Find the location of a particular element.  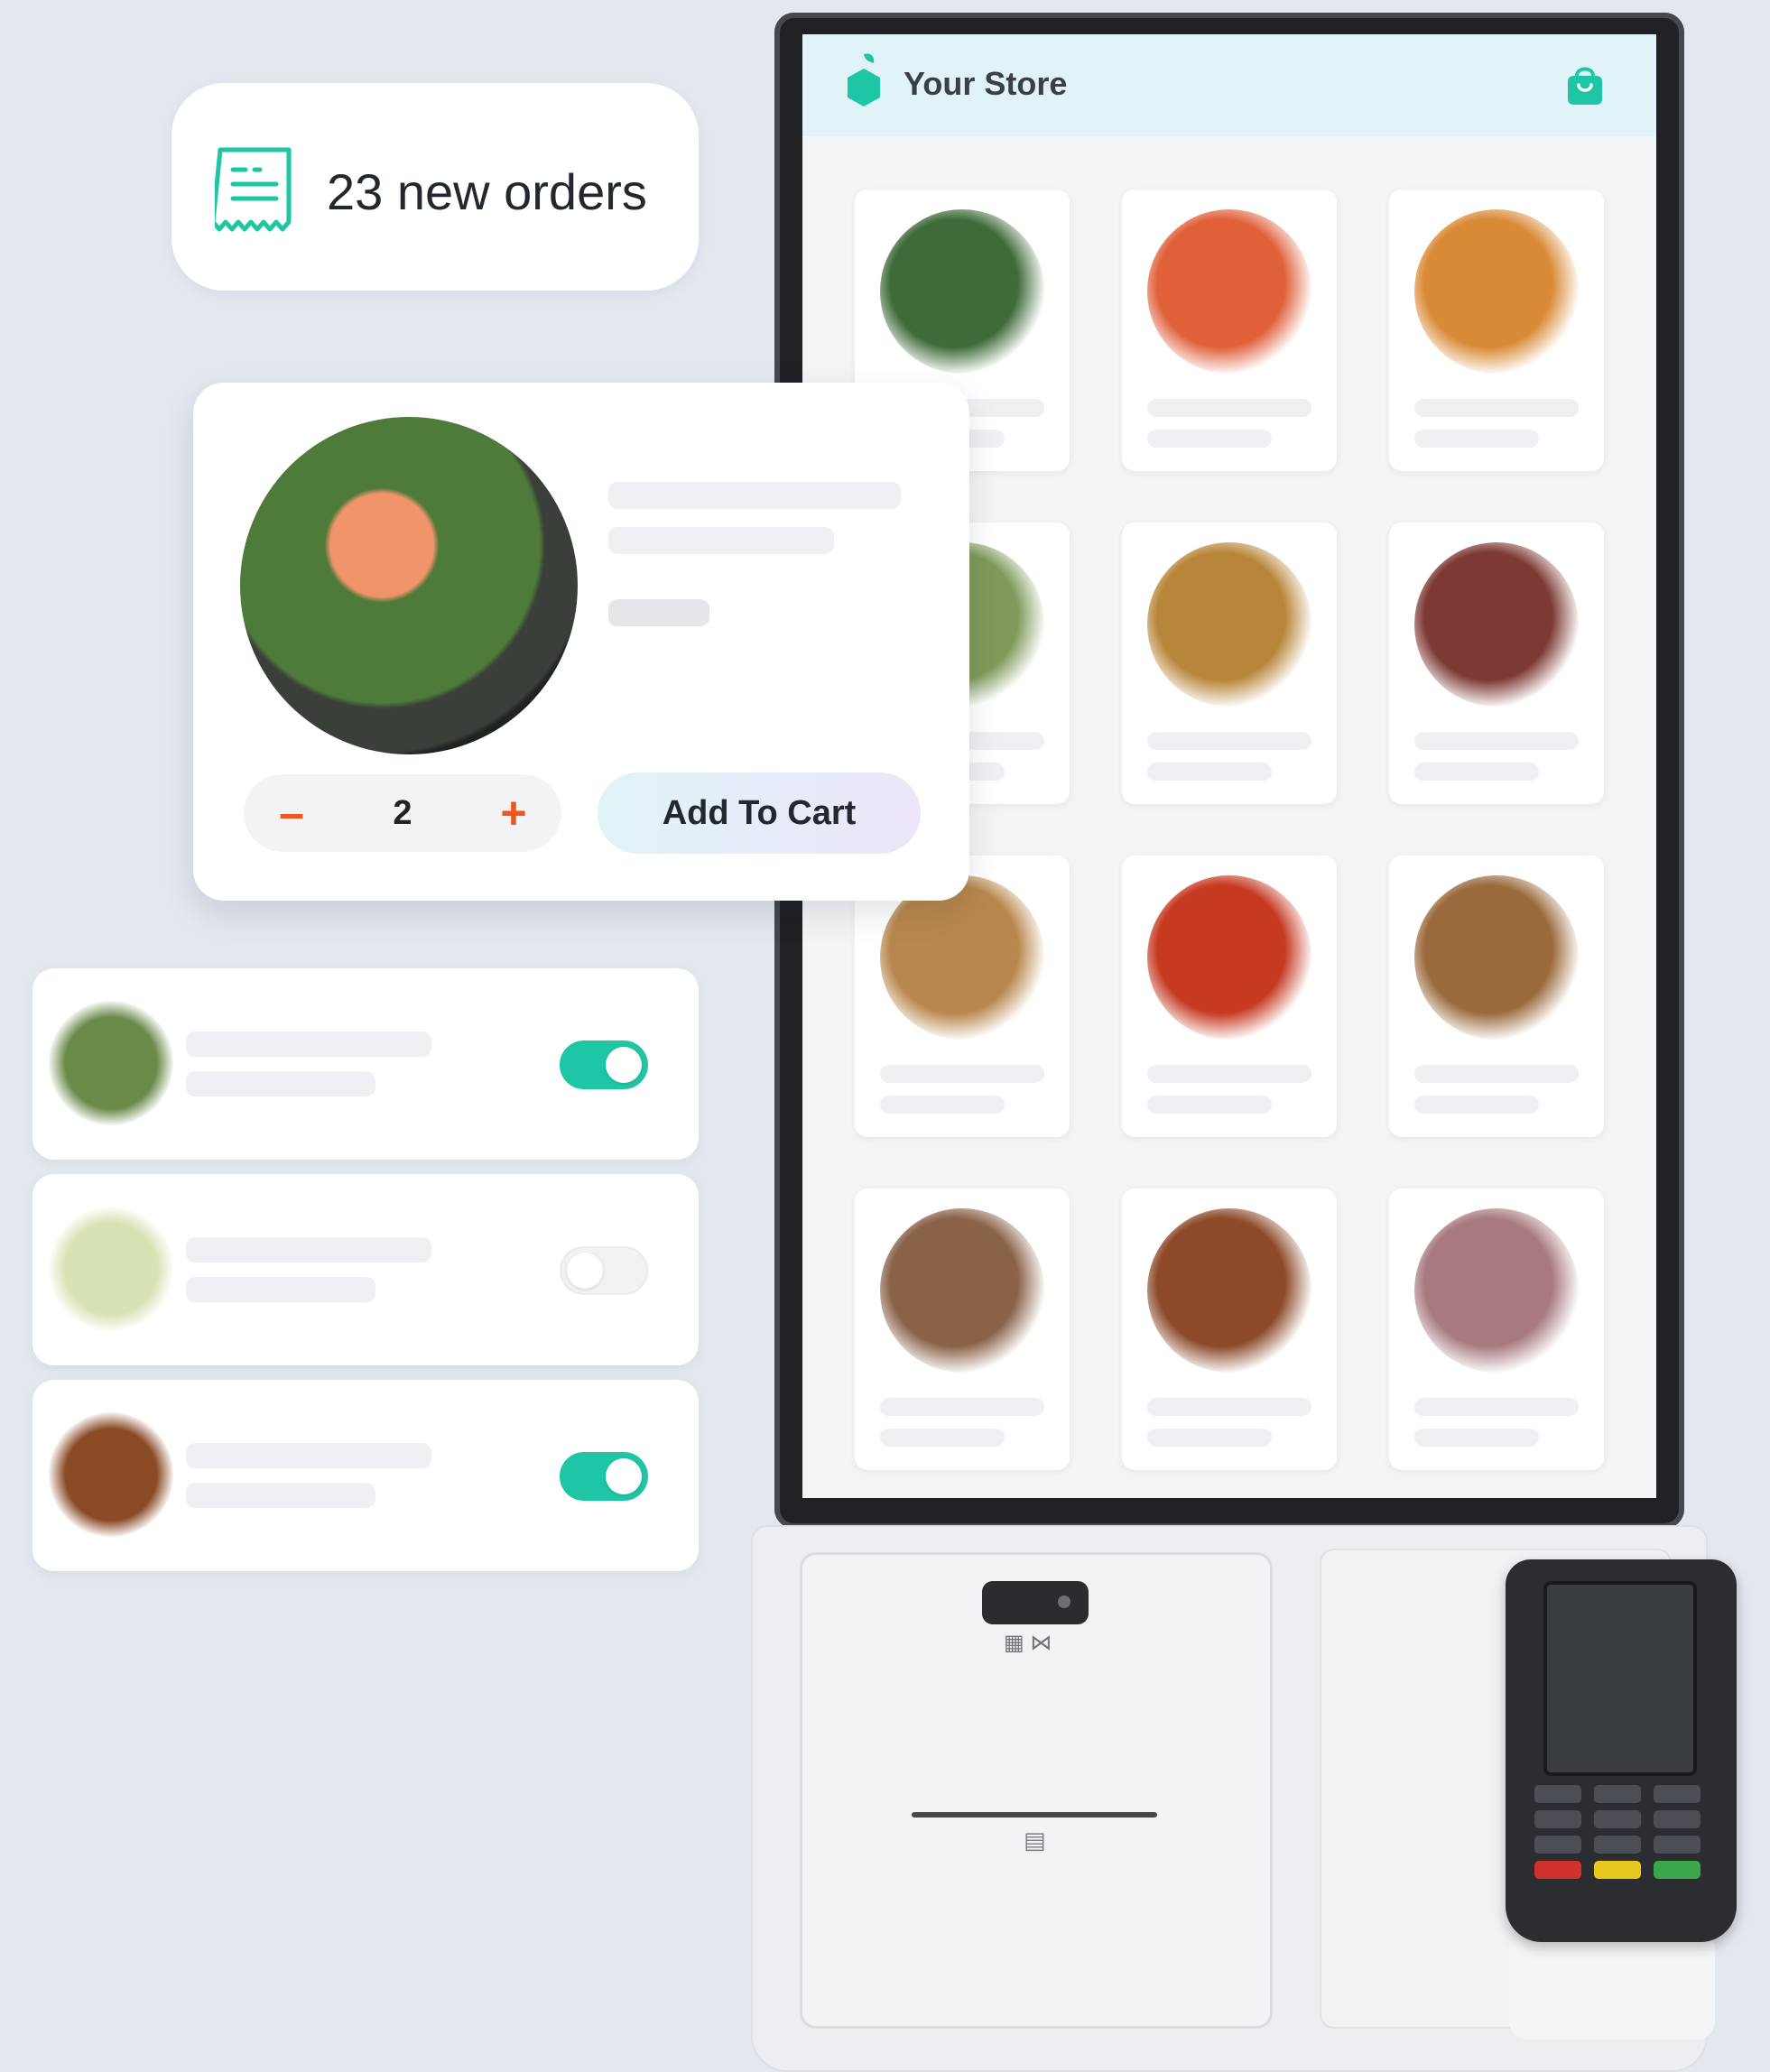

store-logo-icon is located at coordinates (864, 79).